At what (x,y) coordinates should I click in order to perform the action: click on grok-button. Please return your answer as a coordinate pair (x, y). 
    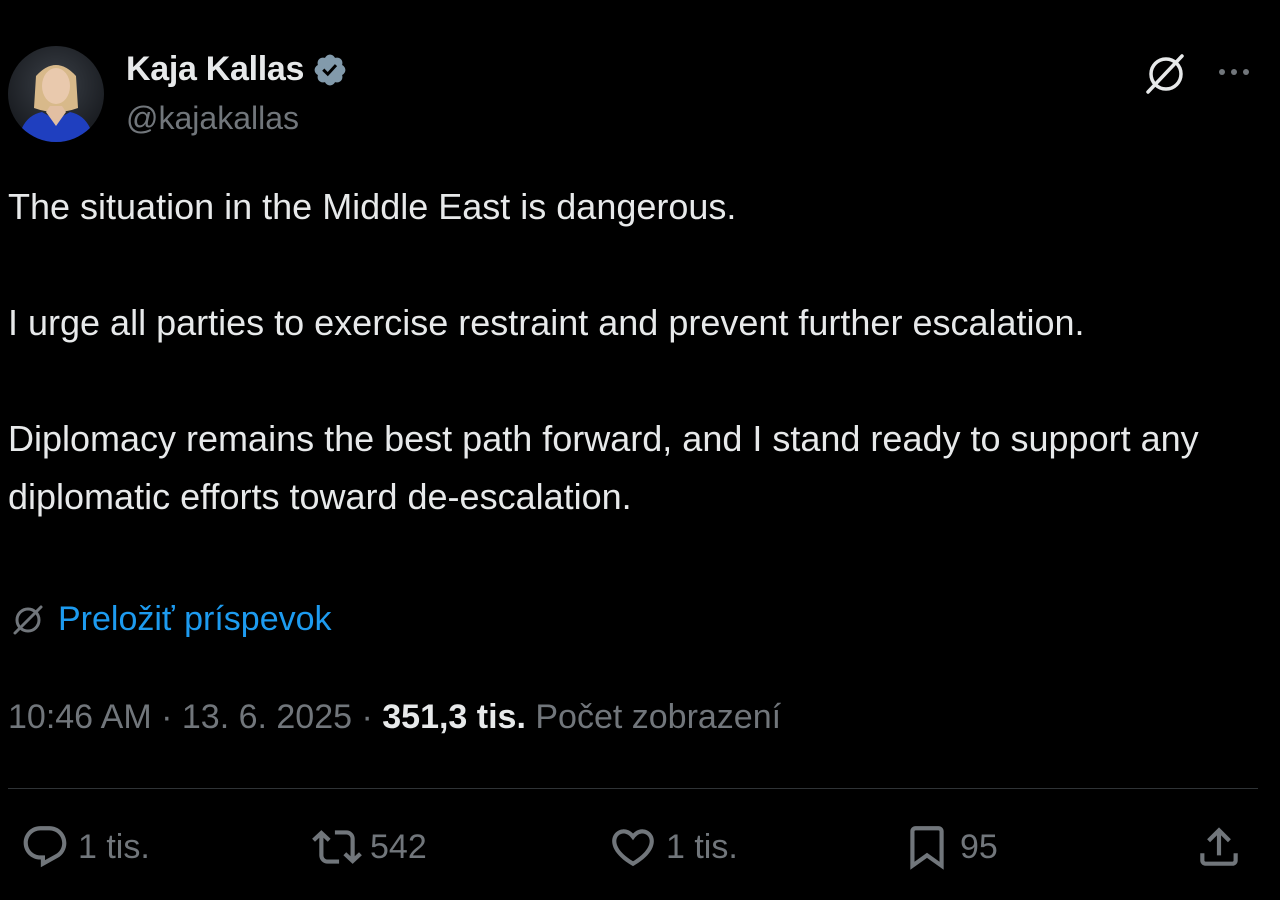
    Looking at the image, I should click on (1166, 74).